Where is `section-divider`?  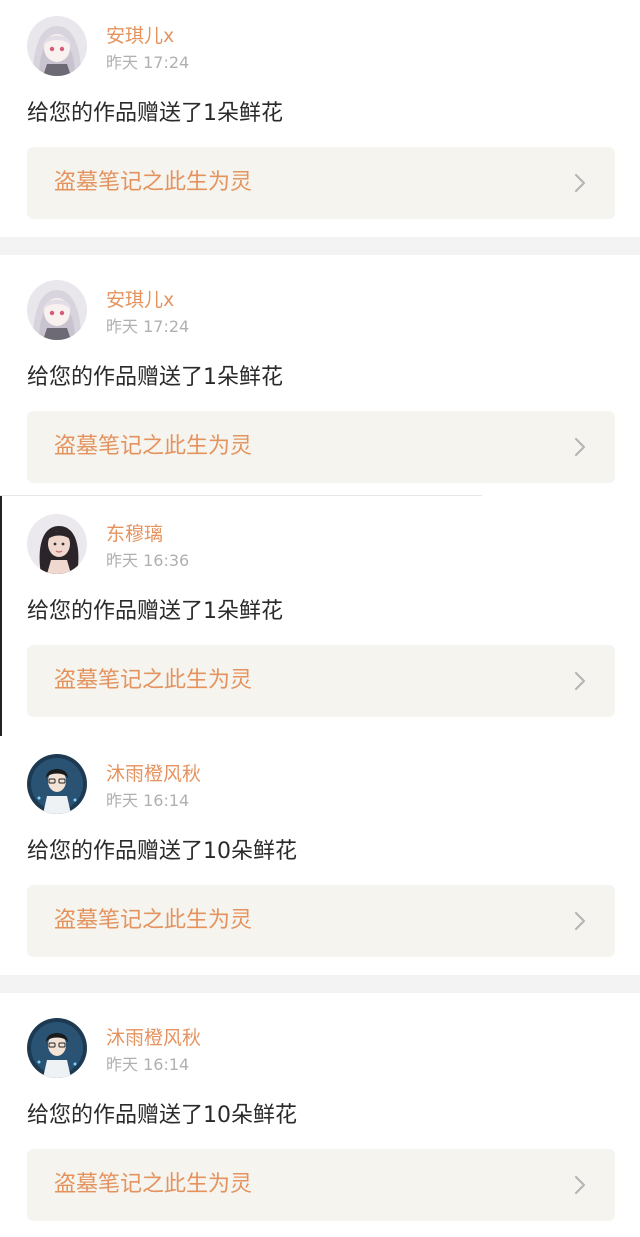 section-divider is located at coordinates (241, 495).